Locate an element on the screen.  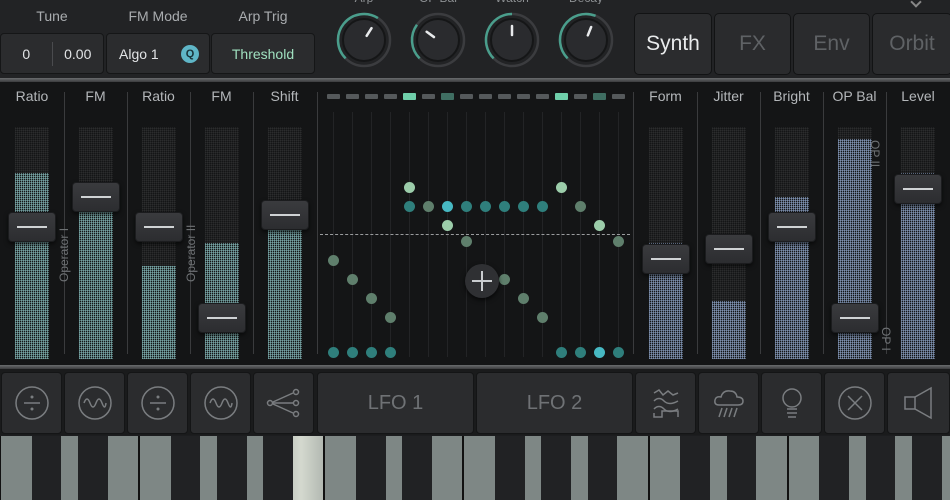
fm-mode-select: Algo 1 Q is located at coordinates (158, 53).